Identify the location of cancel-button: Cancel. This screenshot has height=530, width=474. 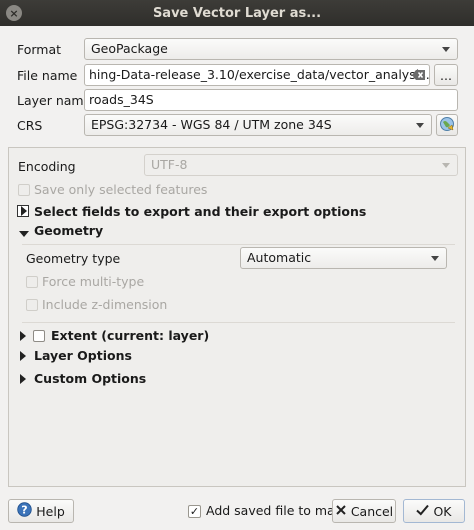
(364, 511).